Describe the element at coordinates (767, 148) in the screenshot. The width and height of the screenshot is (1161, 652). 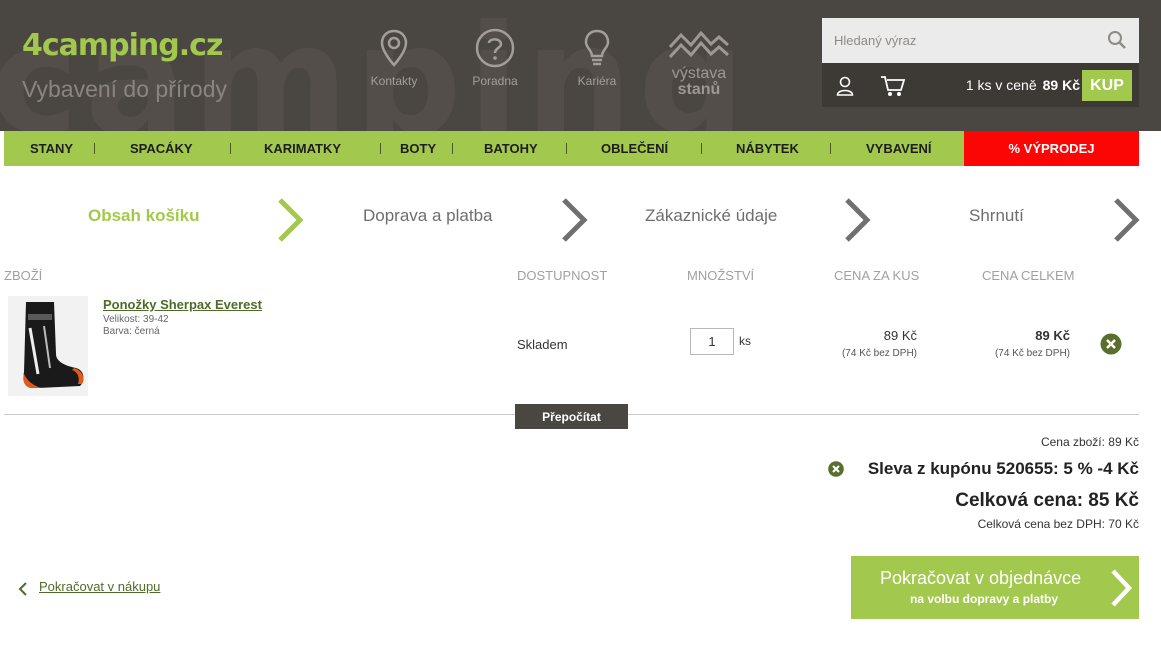
I see `category-nabytek: NÁBYTEK` at that location.